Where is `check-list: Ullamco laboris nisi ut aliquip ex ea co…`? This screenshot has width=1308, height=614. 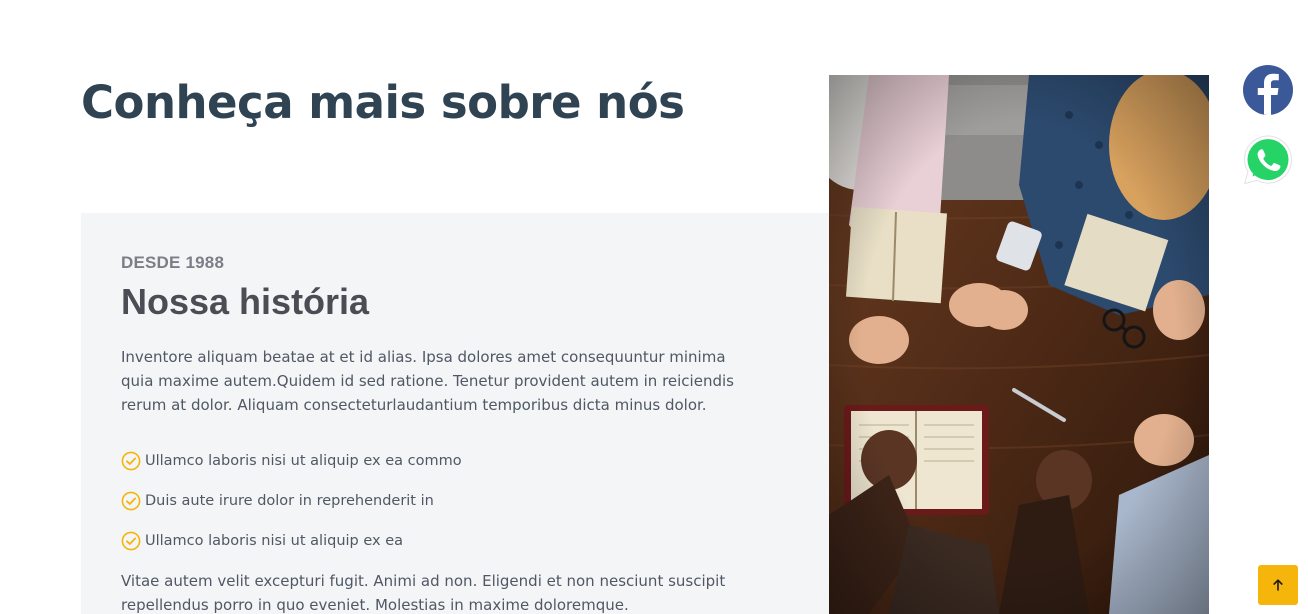
check-list: Ullamco laboris nisi ut aliquip ex ea co… is located at coordinates (291, 501).